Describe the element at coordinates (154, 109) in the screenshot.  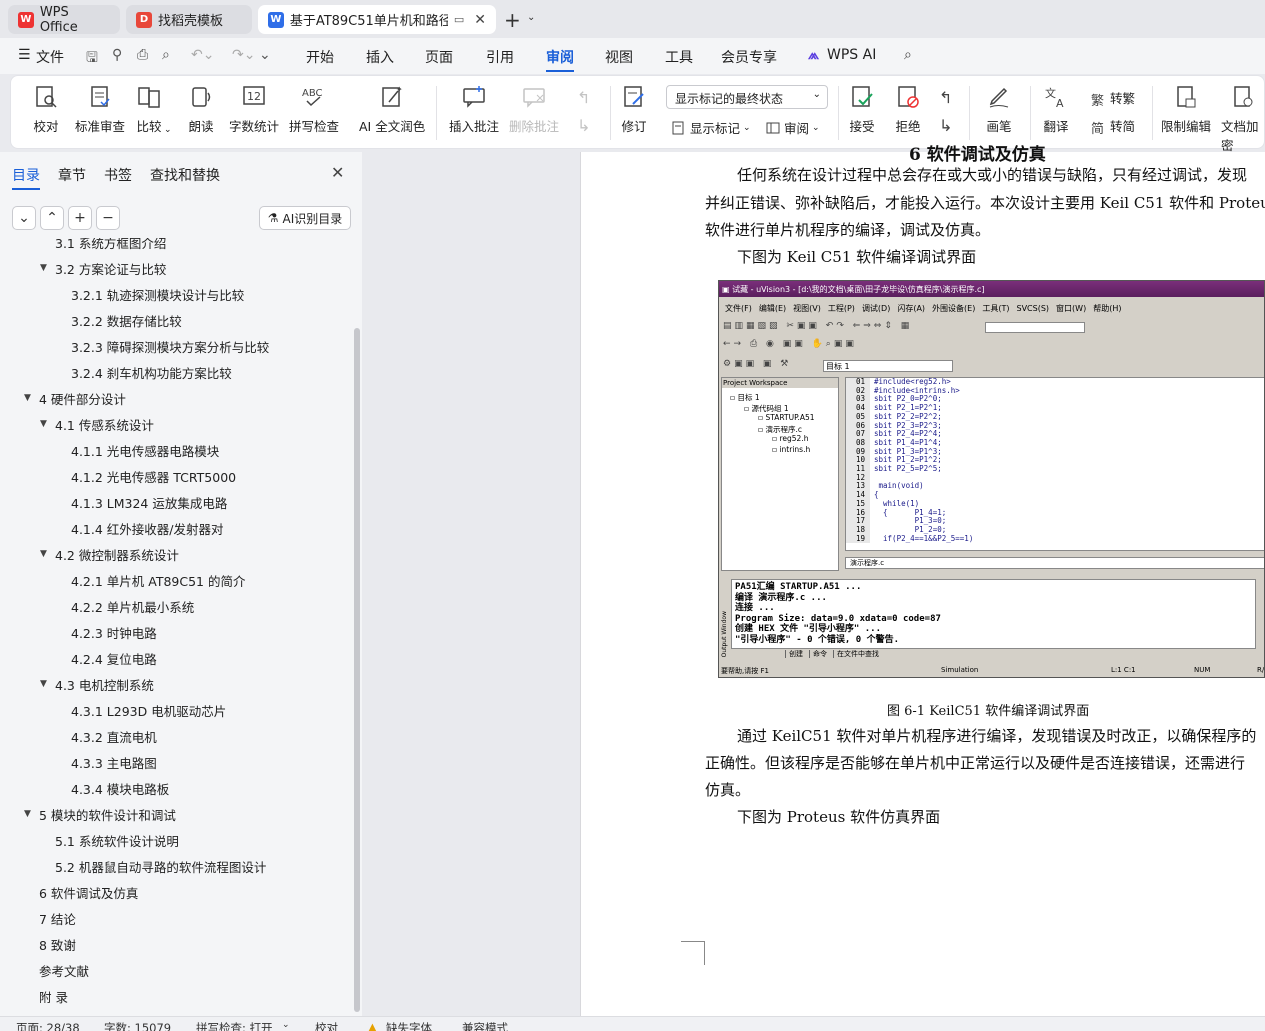
I see `compare-button: 比较 ⌄` at that location.